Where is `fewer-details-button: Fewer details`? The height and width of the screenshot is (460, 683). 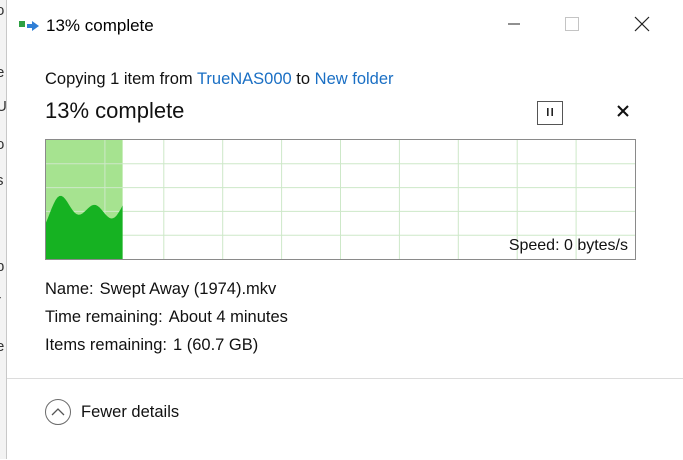 fewer-details-button: Fewer details is located at coordinates (112, 412).